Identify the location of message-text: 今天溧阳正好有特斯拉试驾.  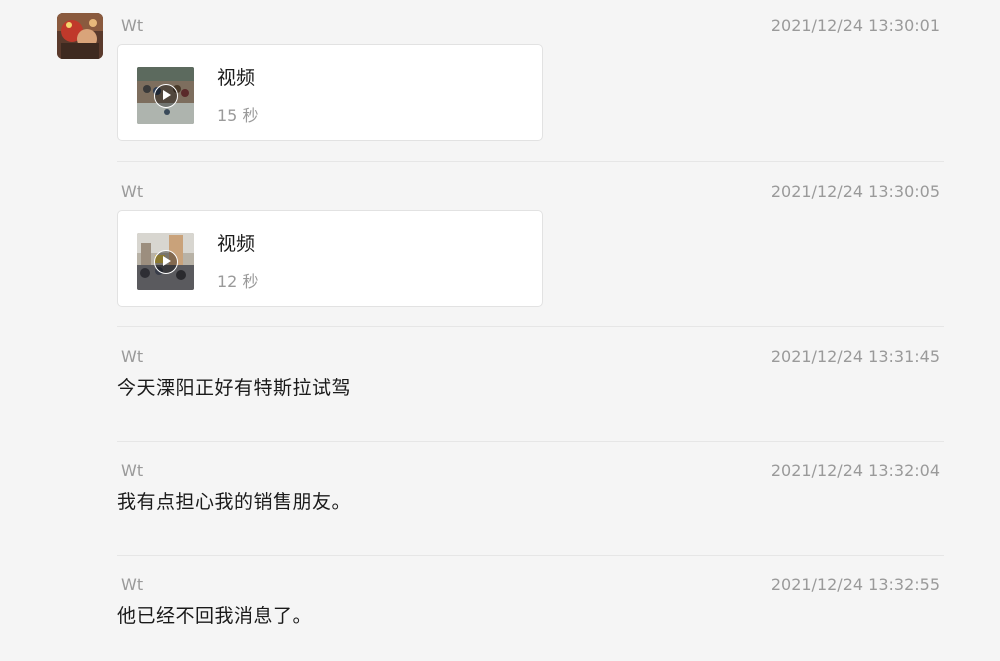
(234, 388).